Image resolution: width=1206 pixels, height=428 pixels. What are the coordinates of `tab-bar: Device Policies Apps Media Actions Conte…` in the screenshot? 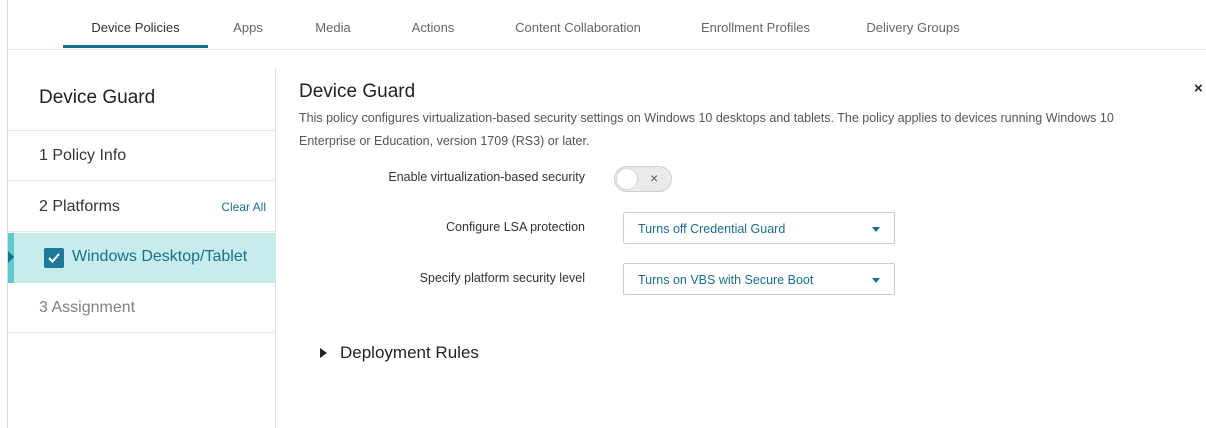 It's located at (607, 25).